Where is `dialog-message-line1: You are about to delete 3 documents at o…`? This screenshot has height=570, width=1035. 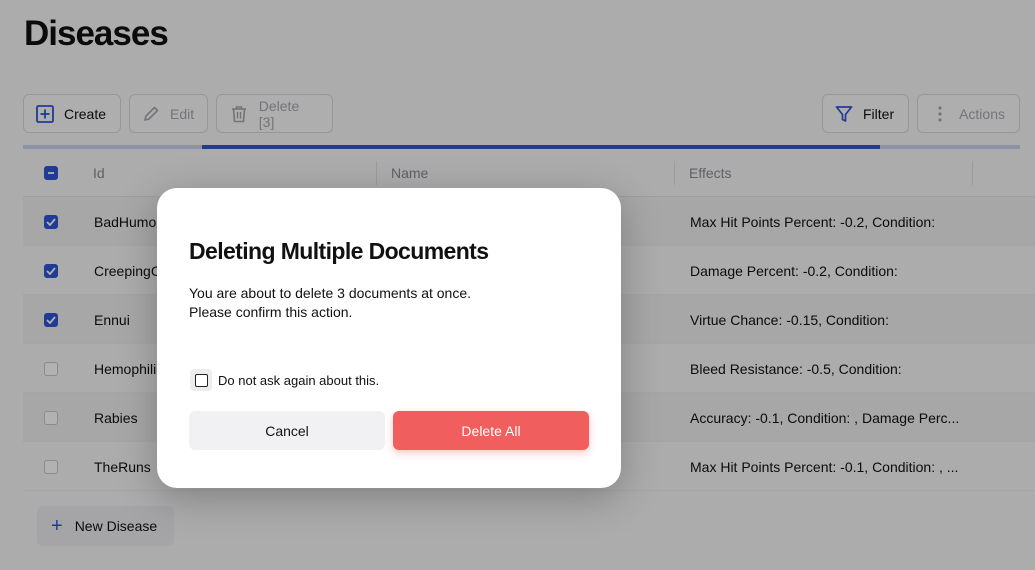 dialog-message-line1: You are about to delete 3 documents at o… is located at coordinates (330, 293).